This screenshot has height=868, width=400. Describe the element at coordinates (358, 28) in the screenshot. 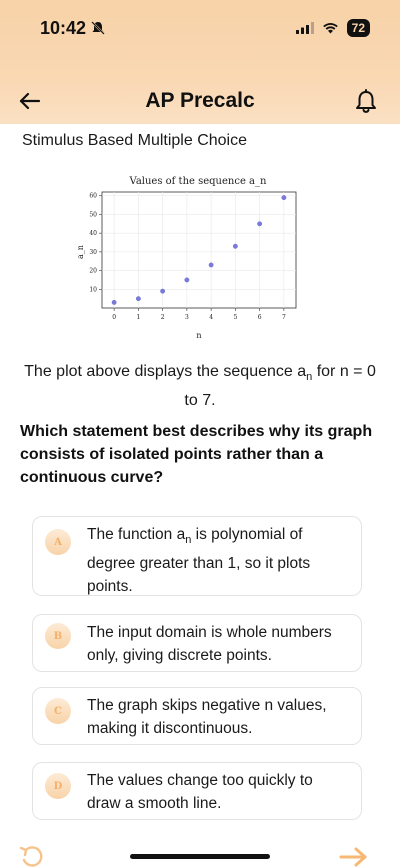

I see `battery-indicator: 72` at that location.